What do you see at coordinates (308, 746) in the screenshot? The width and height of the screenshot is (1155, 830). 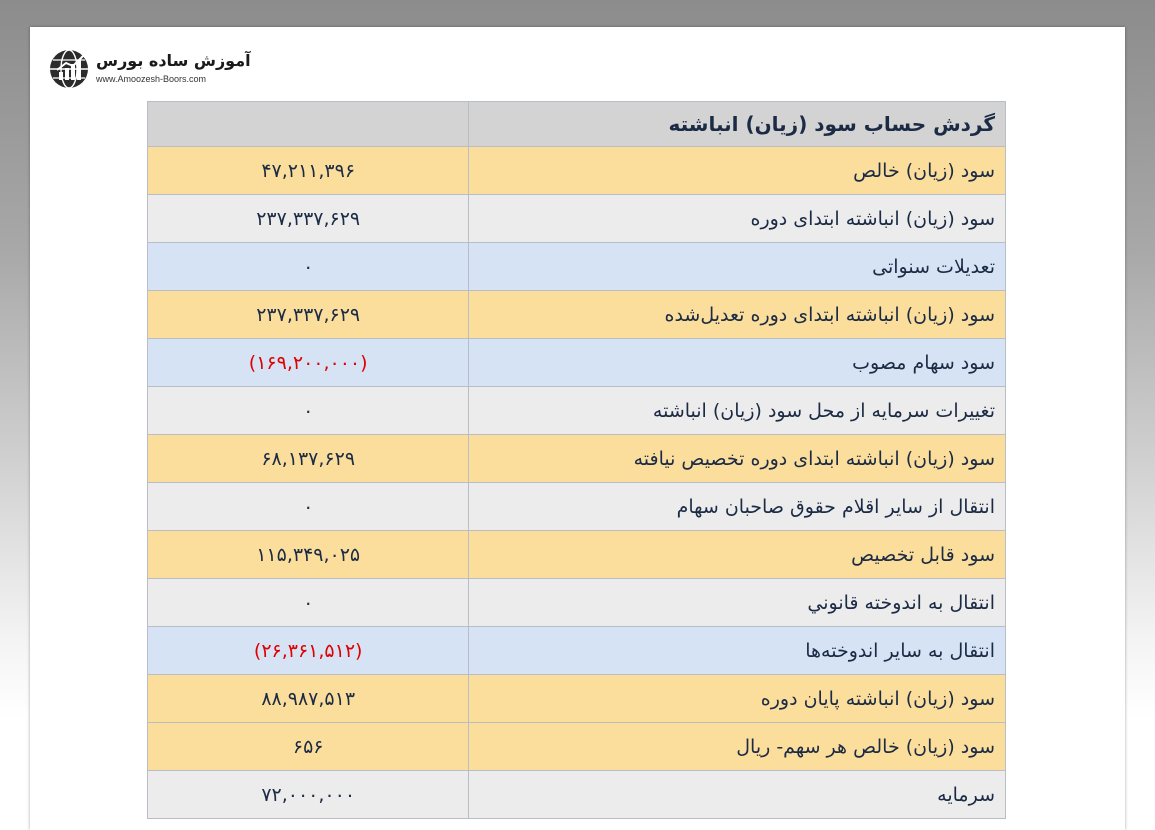 I see `row-value: ۶۵۶` at bounding box center [308, 746].